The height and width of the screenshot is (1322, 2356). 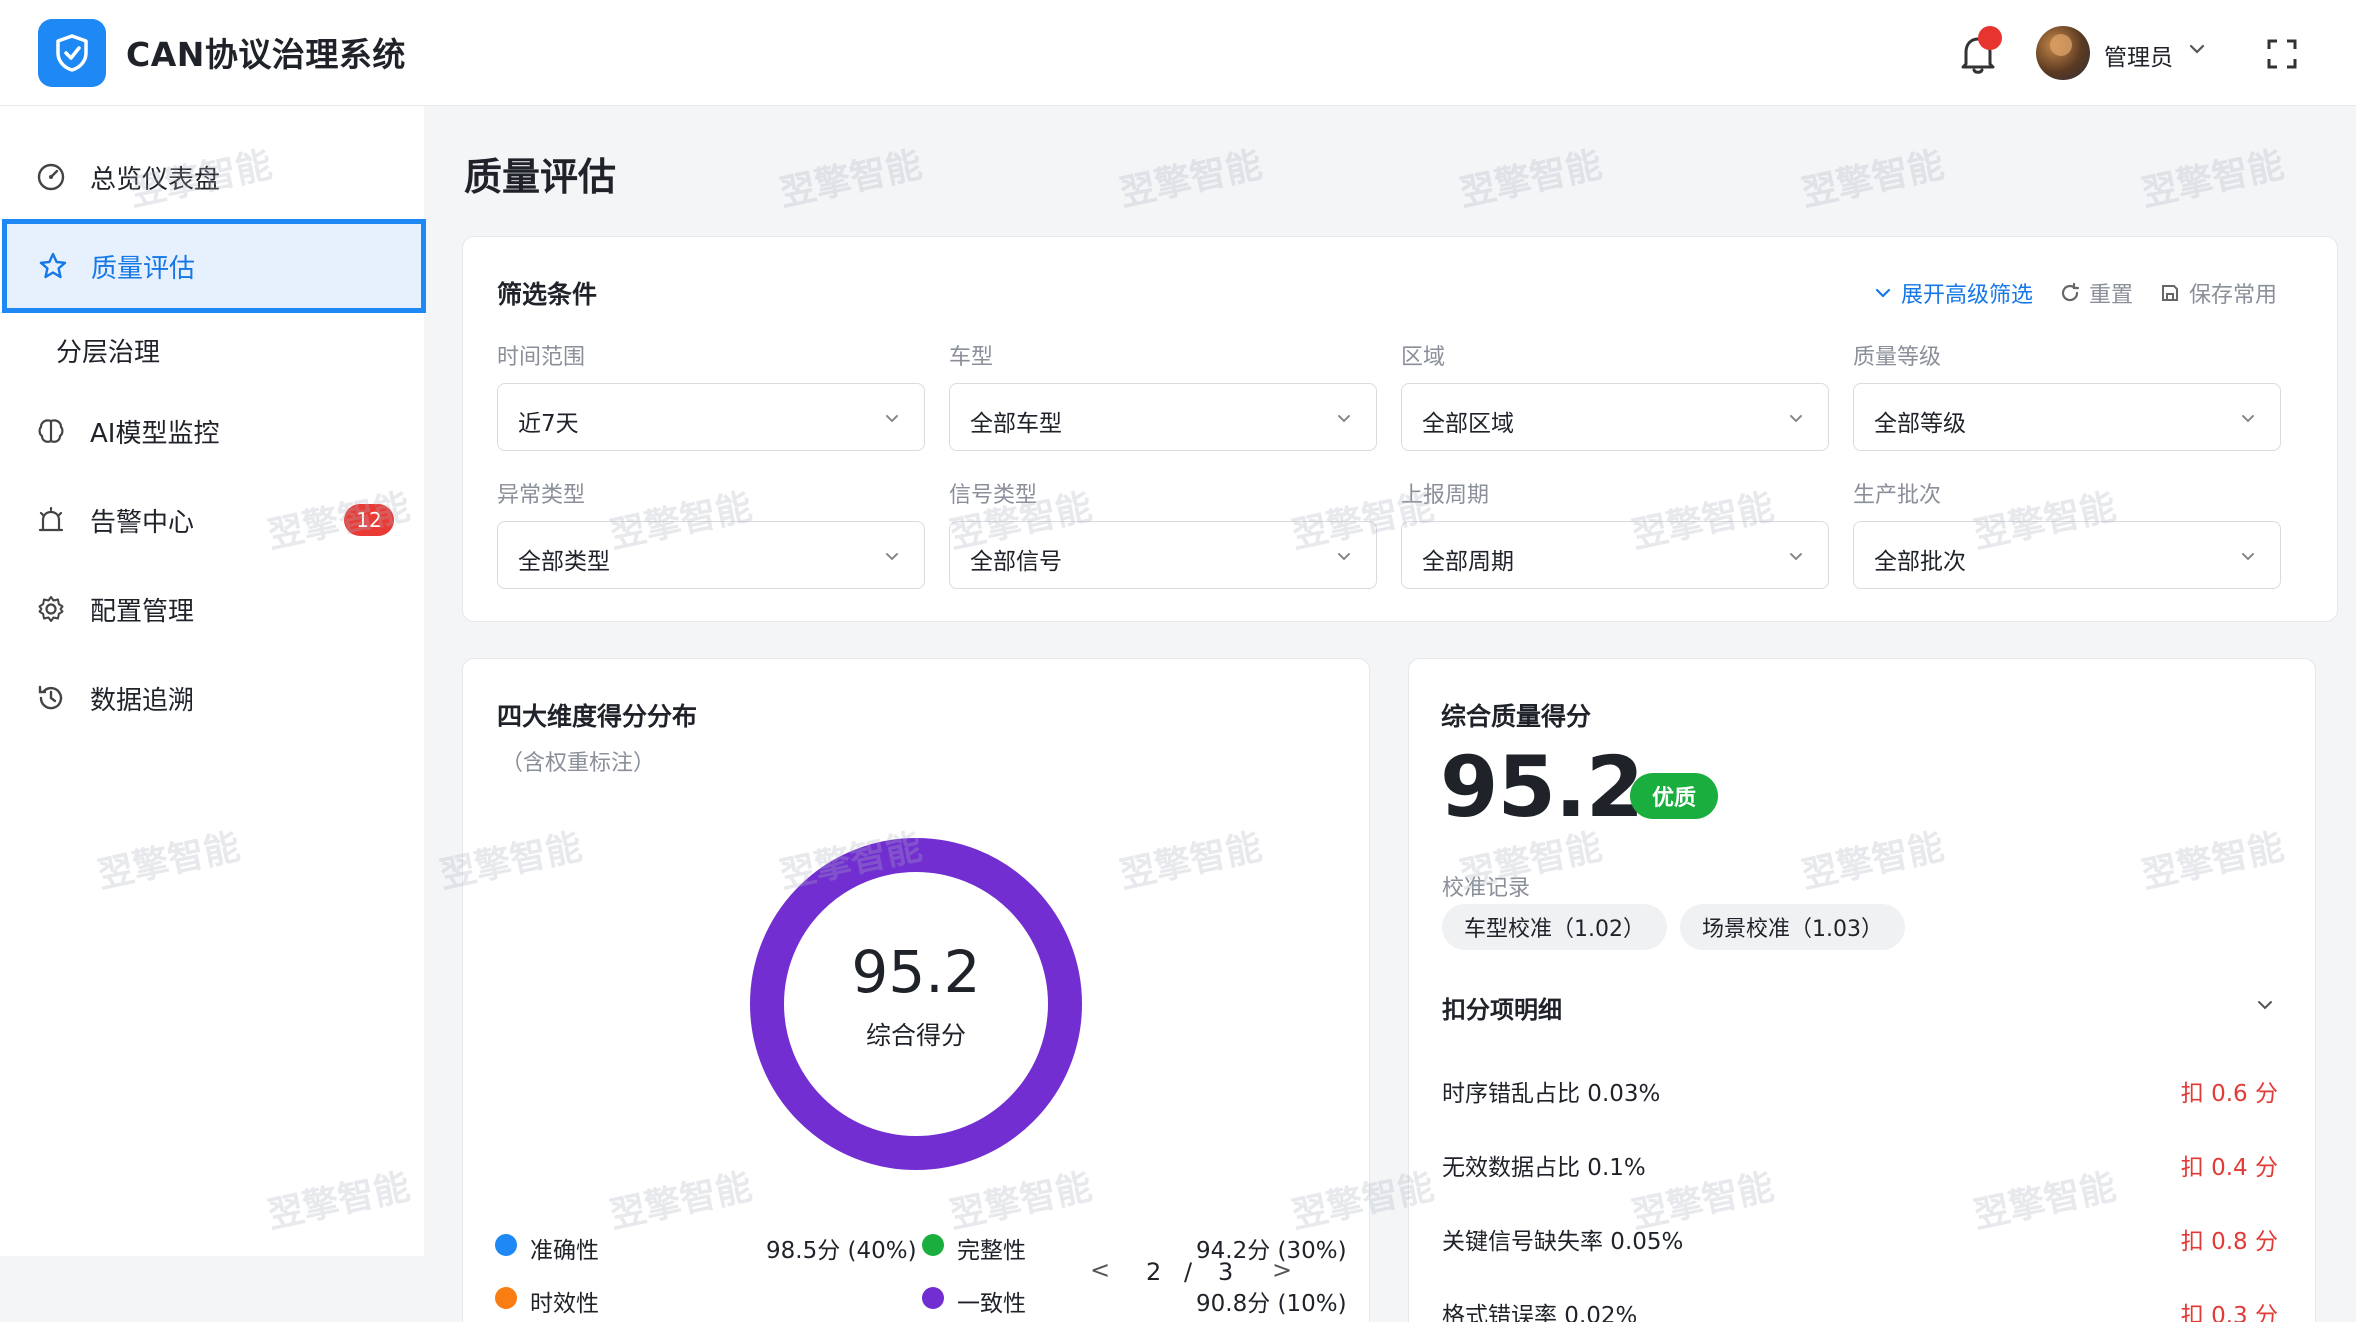 What do you see at coordinates (1423, 357) in the screenshot?
I see `filter-label-region: 区域` at bounding box center [1423, 357].